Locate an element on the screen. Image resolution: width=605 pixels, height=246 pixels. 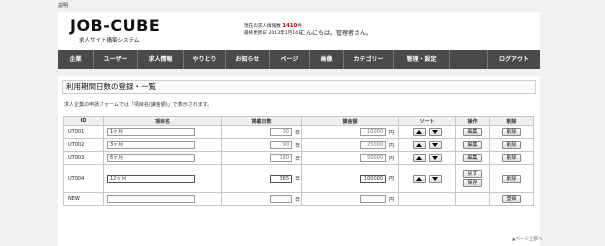
jobs-count: 1410 is located at coordinates (290, 26).